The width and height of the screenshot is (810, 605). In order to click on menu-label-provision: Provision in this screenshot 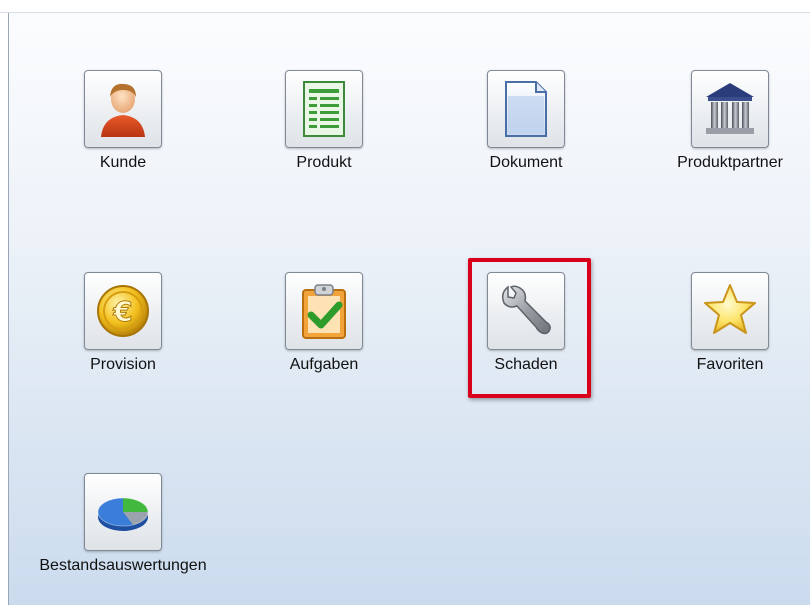, I will do `click(123, 364)`.